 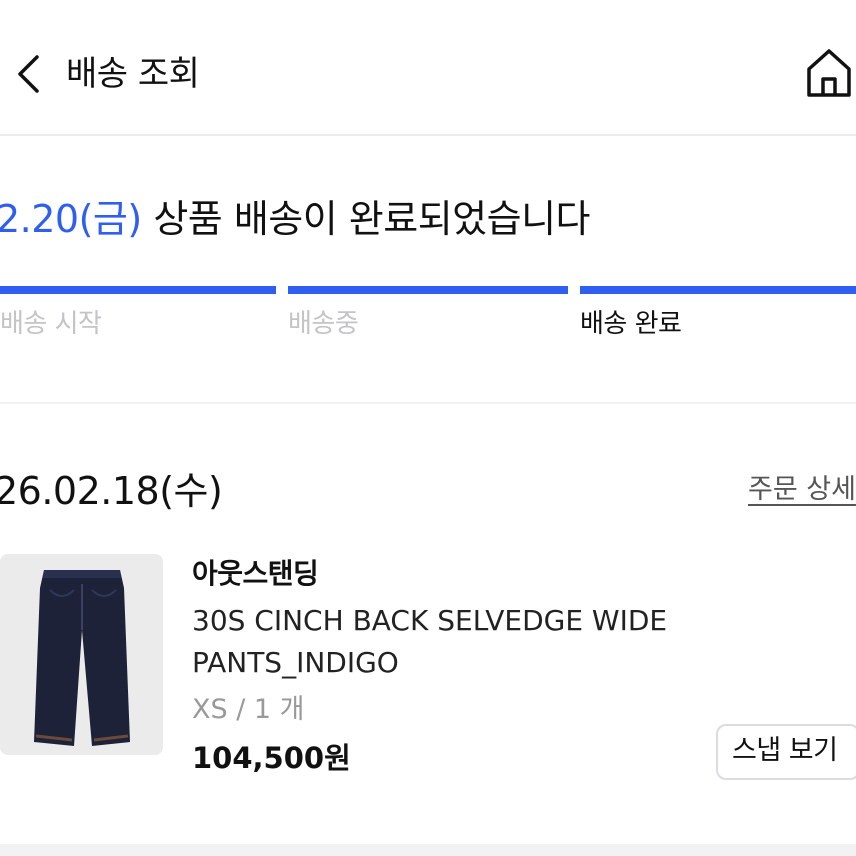 What do you see at coordinates (365, 219) in the screenshot?
I see `status-message: 상품 배송이 완료되었습니다` at bounding box center [365, 219].